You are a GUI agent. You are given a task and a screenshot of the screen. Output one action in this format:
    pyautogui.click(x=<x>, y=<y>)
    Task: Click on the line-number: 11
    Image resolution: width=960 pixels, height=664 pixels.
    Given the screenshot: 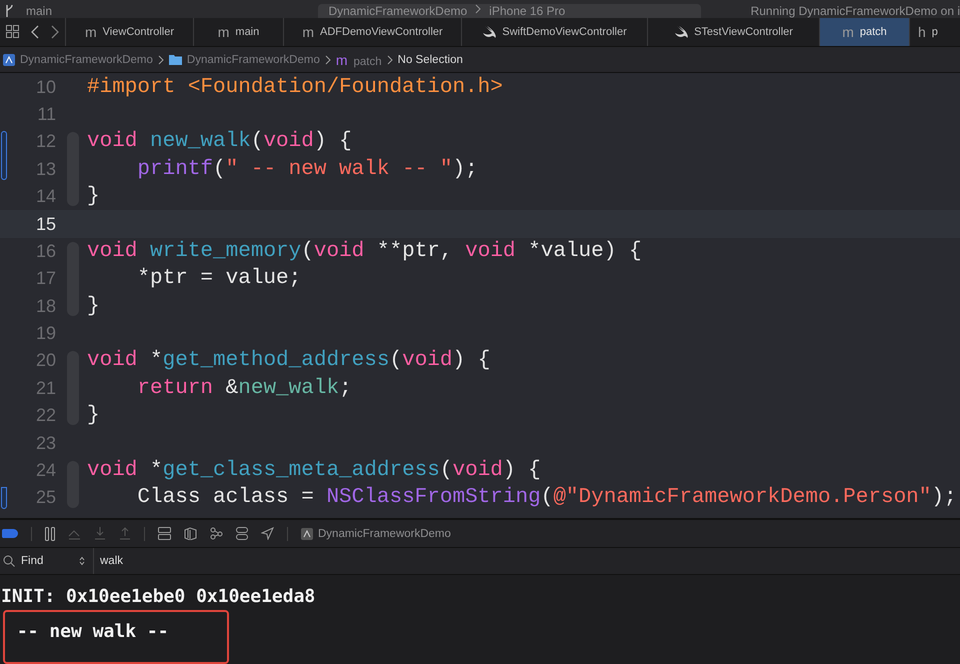 What is the action you would take?
    pyautogui.click(x=46, y=114)
    